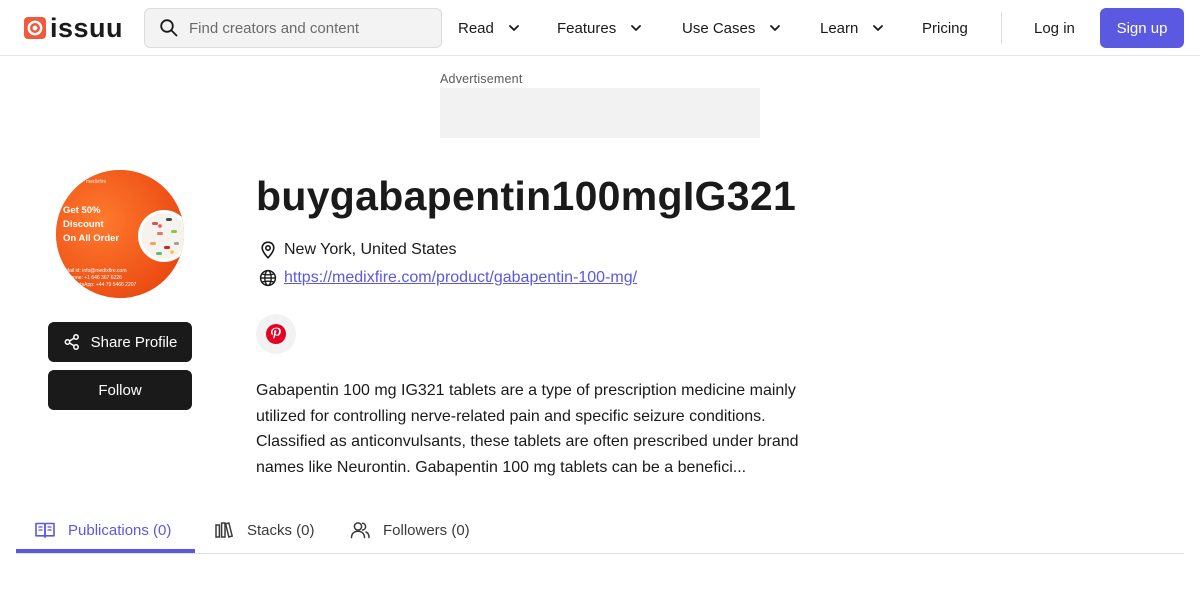 The image size is (1200, 600). I want to click on nav-pricing-label: Pricing, so click(945, 28).